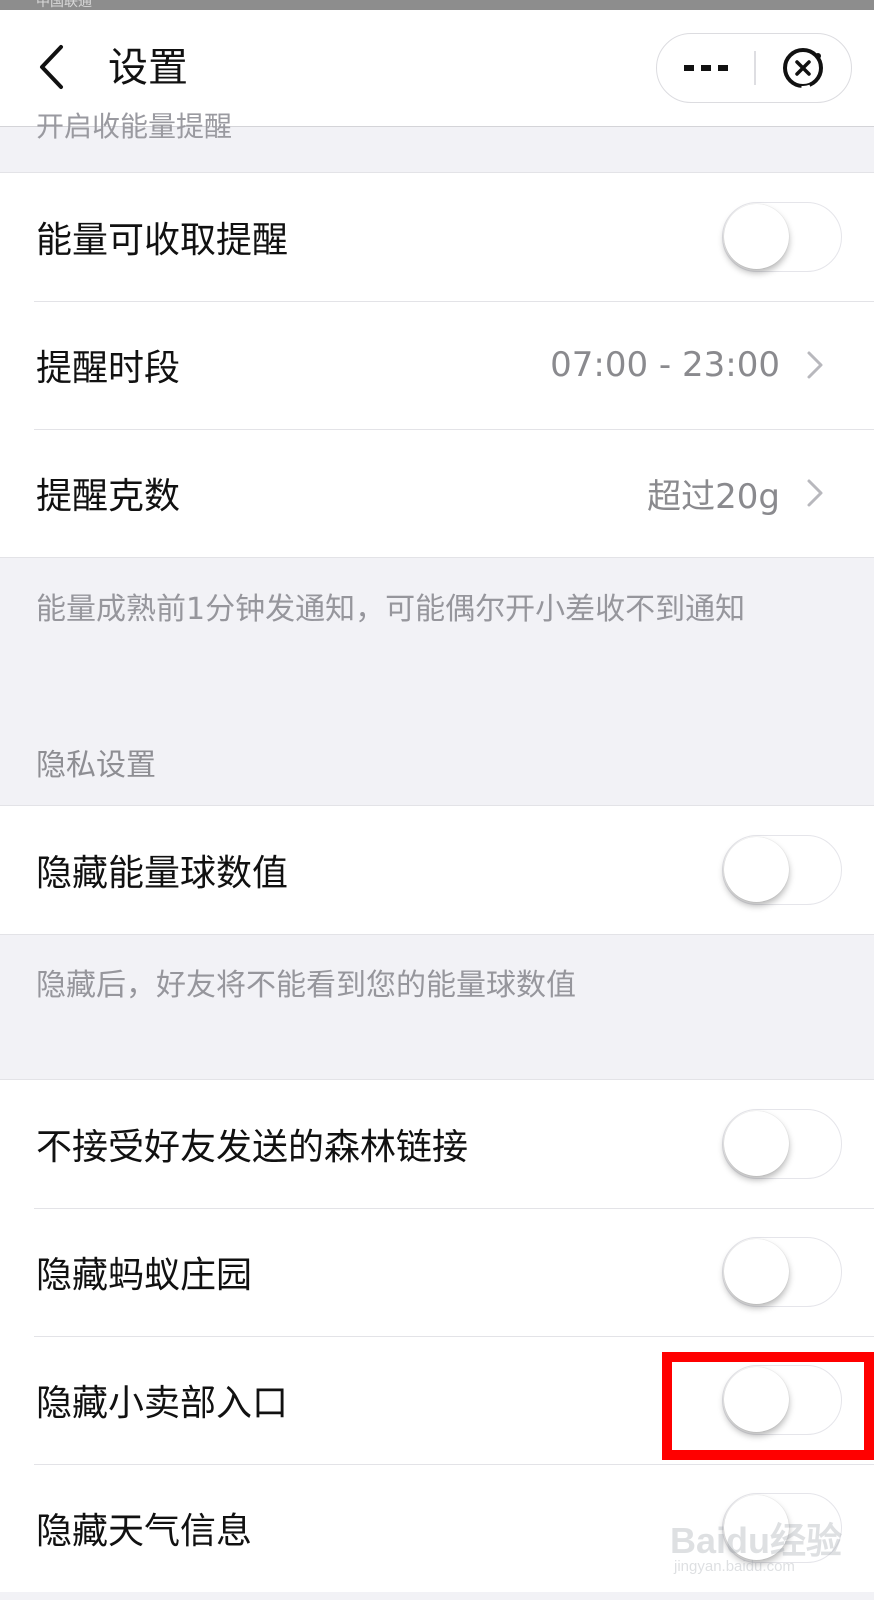 The image size is (874, 1600). What do you see at coordinates (306, 985) in the screenshot?
I see `privacy-note: 隐藏后，好友将不能看到您的能量球数值` at bounding box center [306, 985].